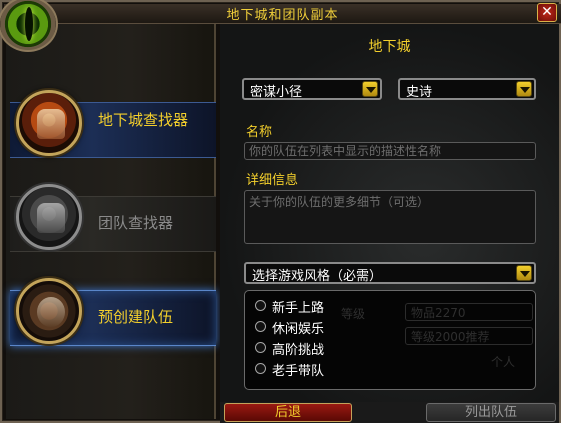 The image size is (561, 423). What do you see at coordinates (282, 15) in the screenshot?
I see `window-title: 地下城和团队副本` at bounding box center [282, 15].